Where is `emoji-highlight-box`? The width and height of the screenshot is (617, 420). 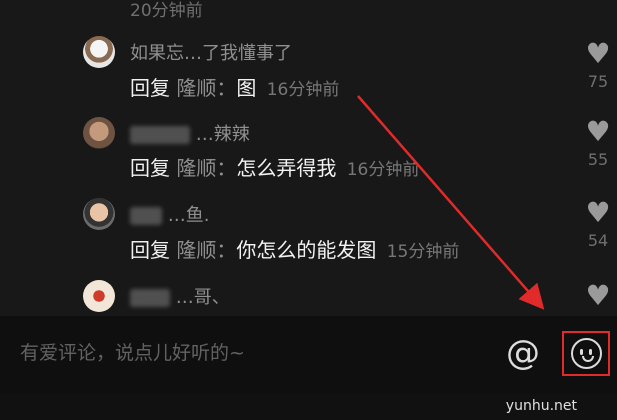 emoji-highlight-box is located at coordinates (586, 353).